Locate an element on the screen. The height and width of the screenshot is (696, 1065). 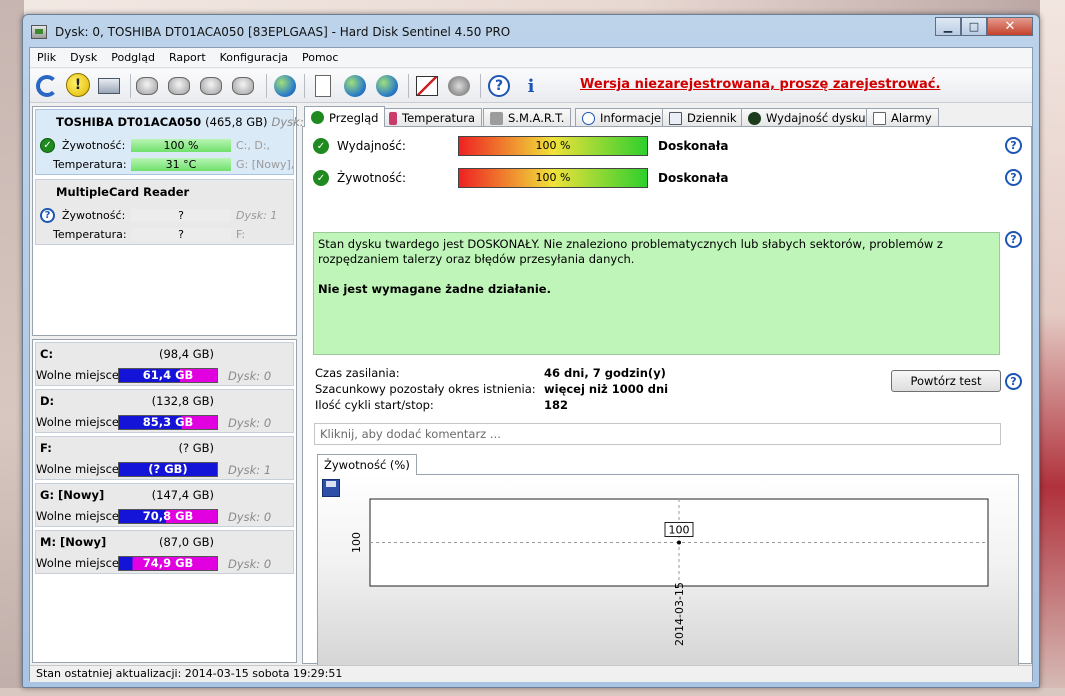
menu-podglad: Podgląd is located at coordinates (133, 57).